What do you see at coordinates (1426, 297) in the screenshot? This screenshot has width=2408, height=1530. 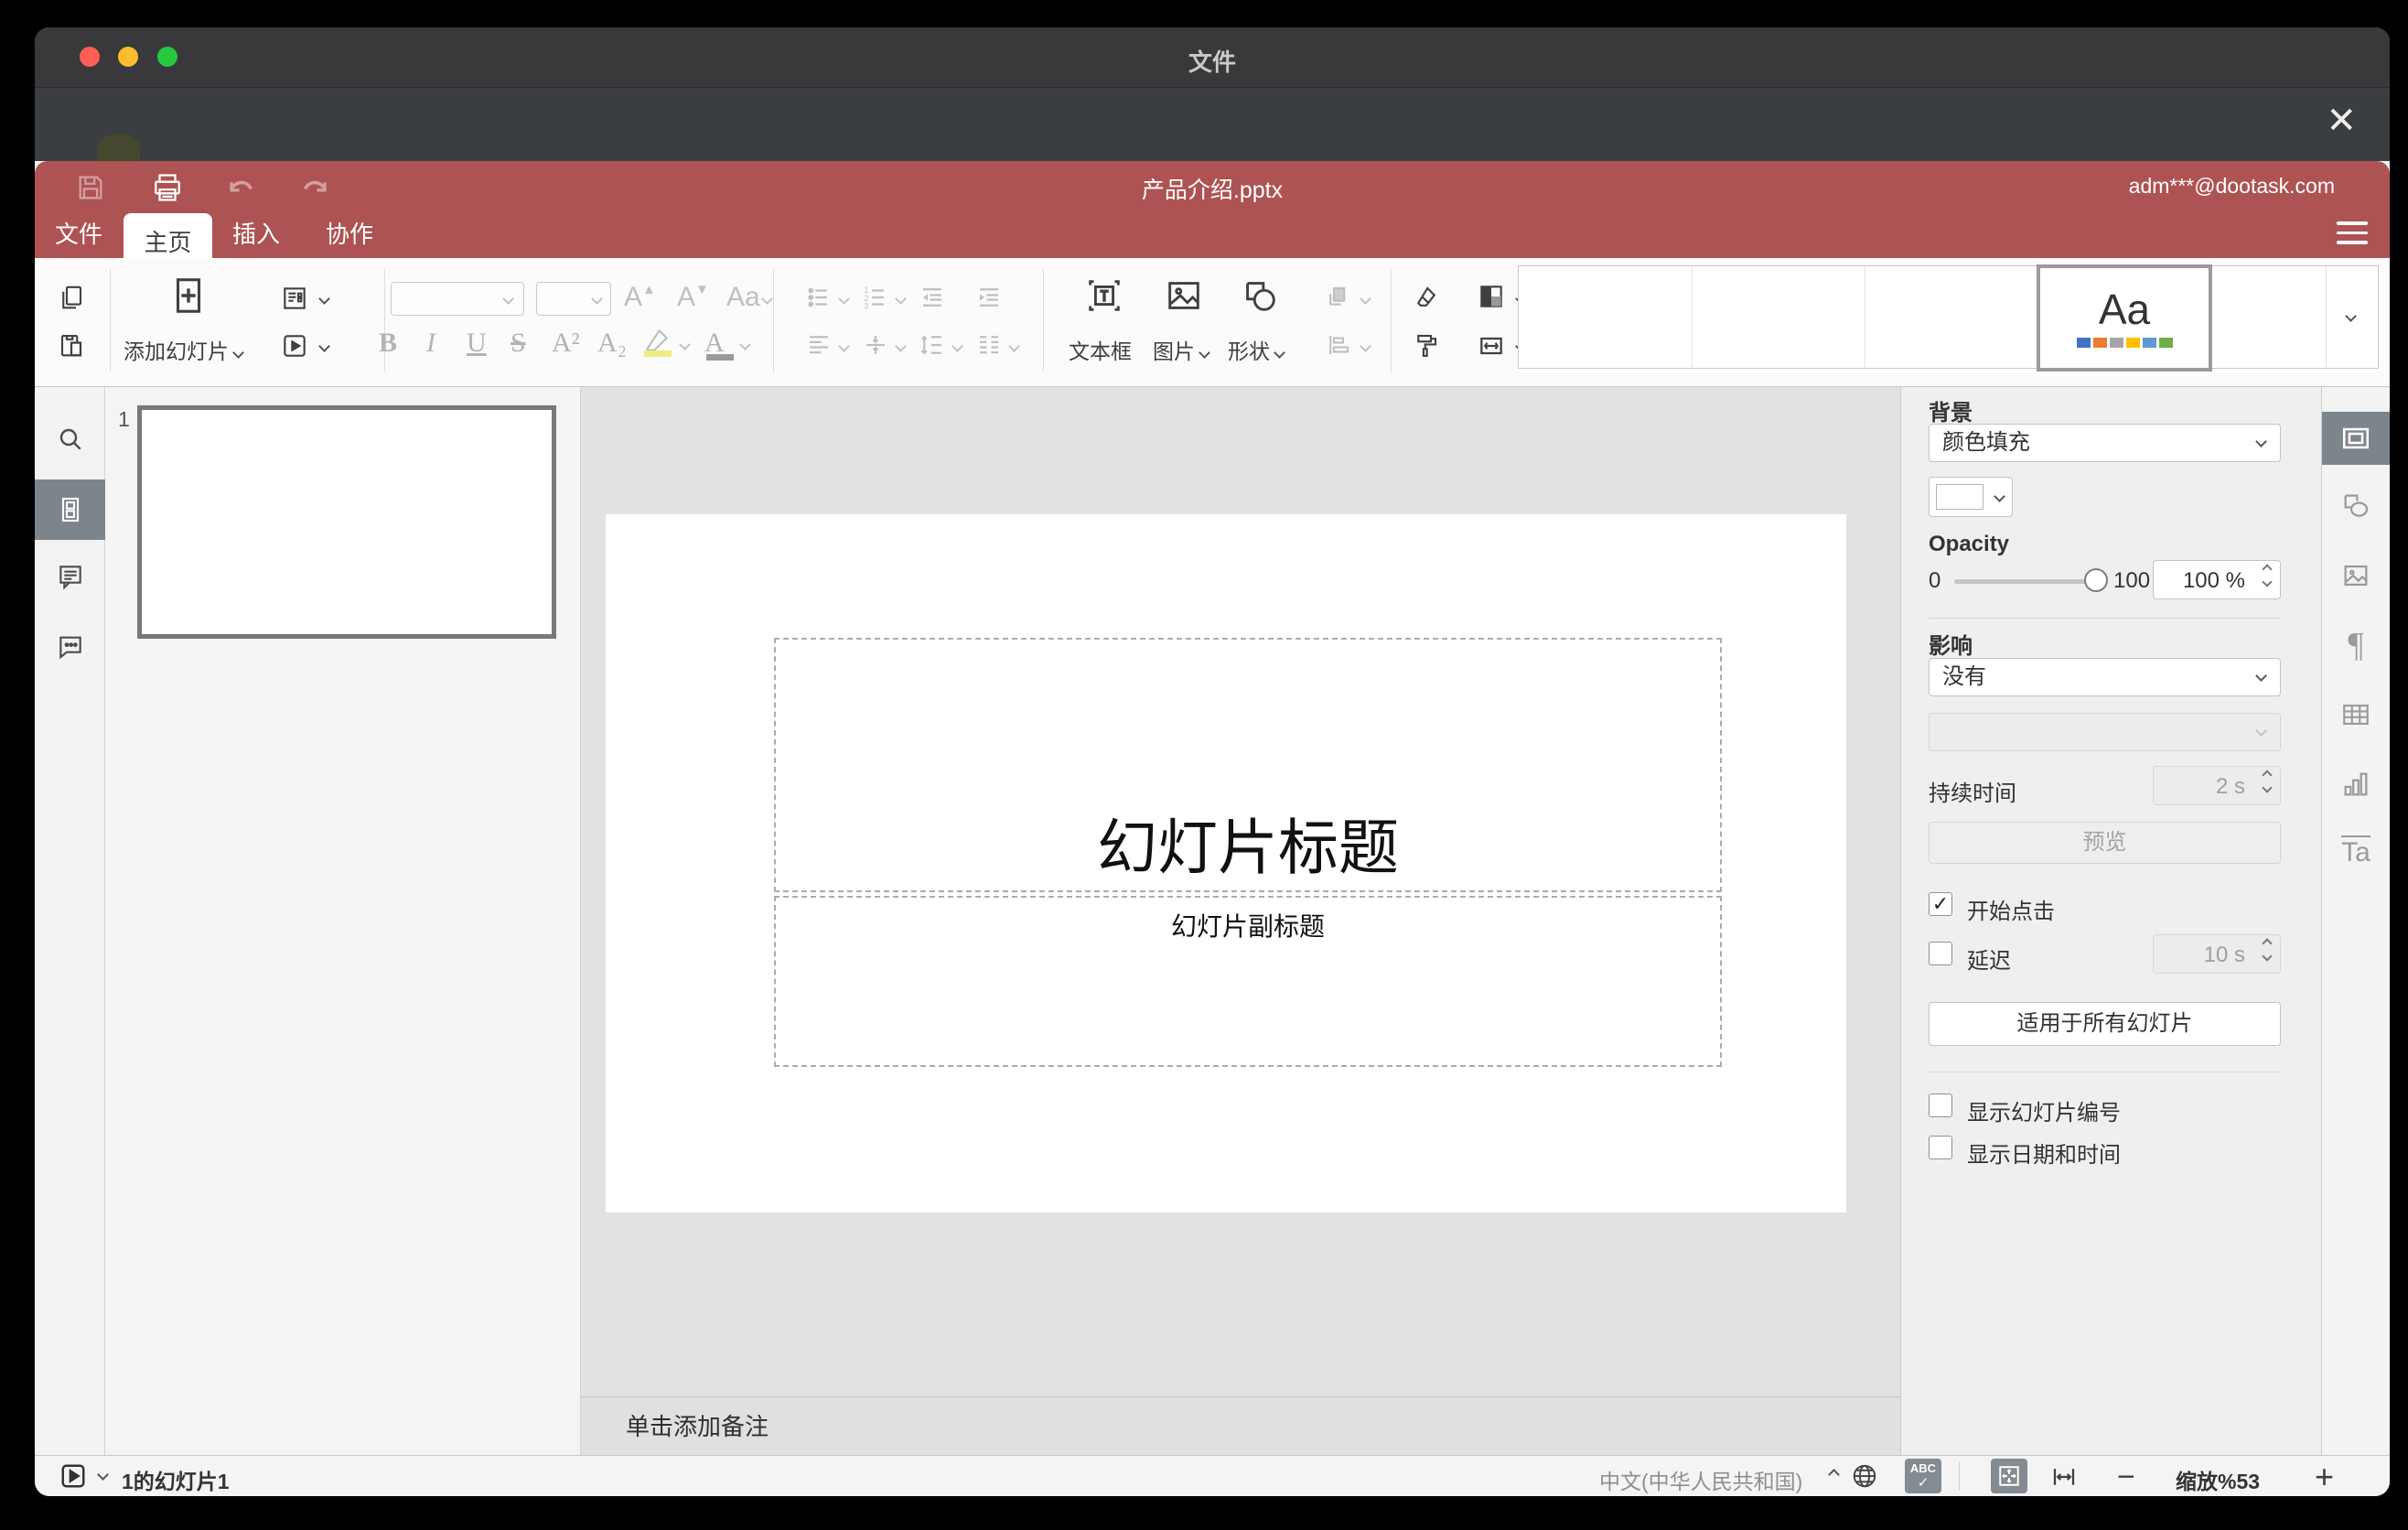 I see `select-tool-icon` at bounding box center [1426, 297].